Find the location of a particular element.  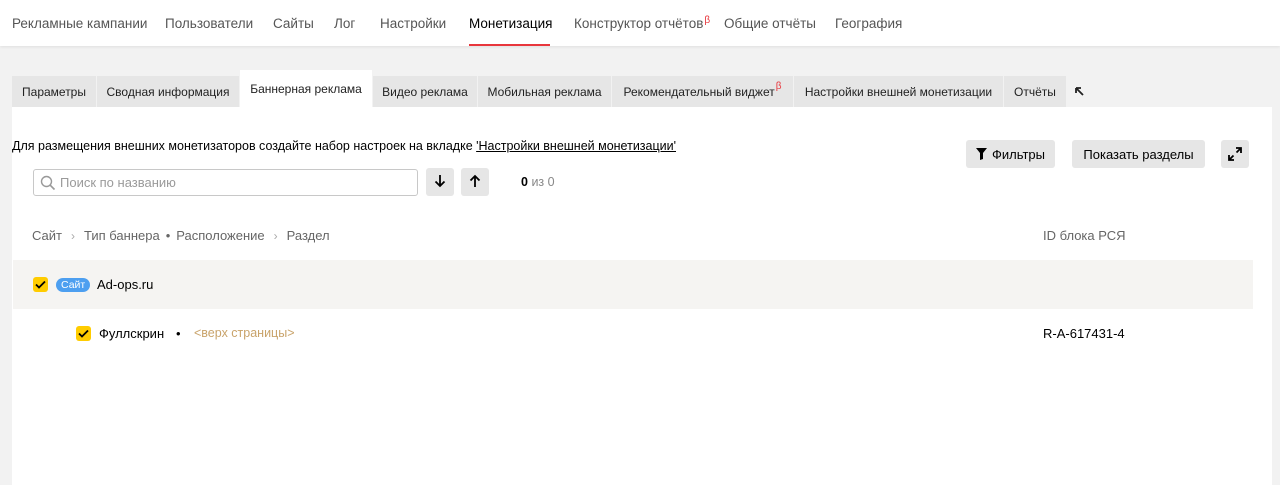

show-sections-button: Показать разделы is located at coordinates (1138, 154).